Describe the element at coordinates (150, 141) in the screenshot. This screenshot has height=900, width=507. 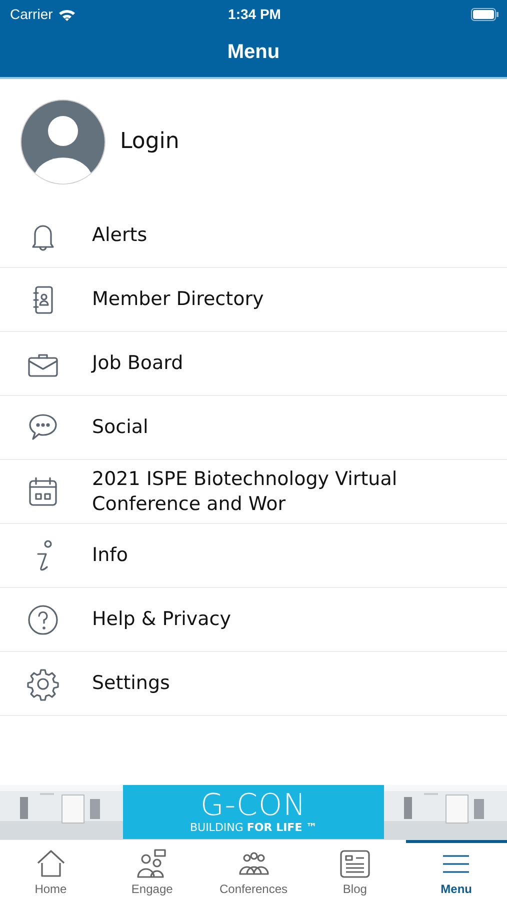
I see `login-link: Login` at that location.